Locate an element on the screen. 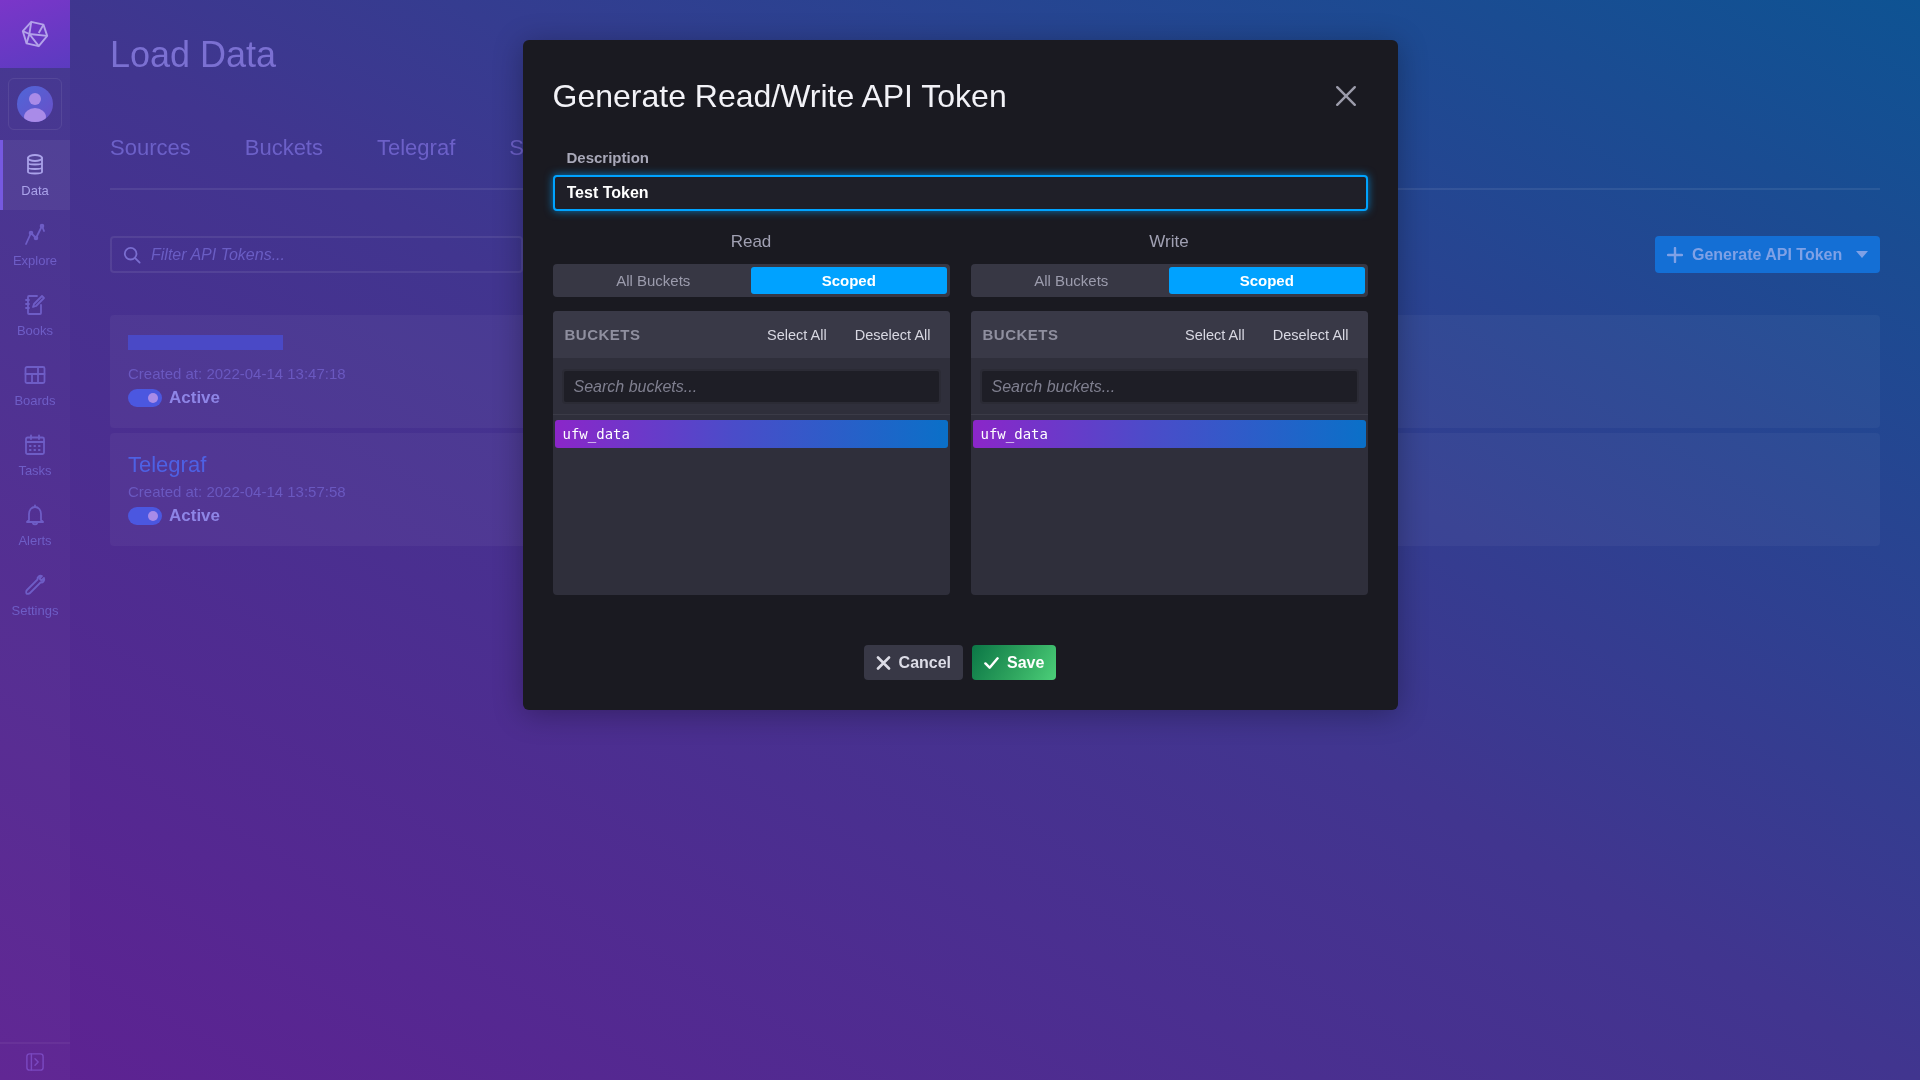  calendar-icon is located at coordinates (35, 444).